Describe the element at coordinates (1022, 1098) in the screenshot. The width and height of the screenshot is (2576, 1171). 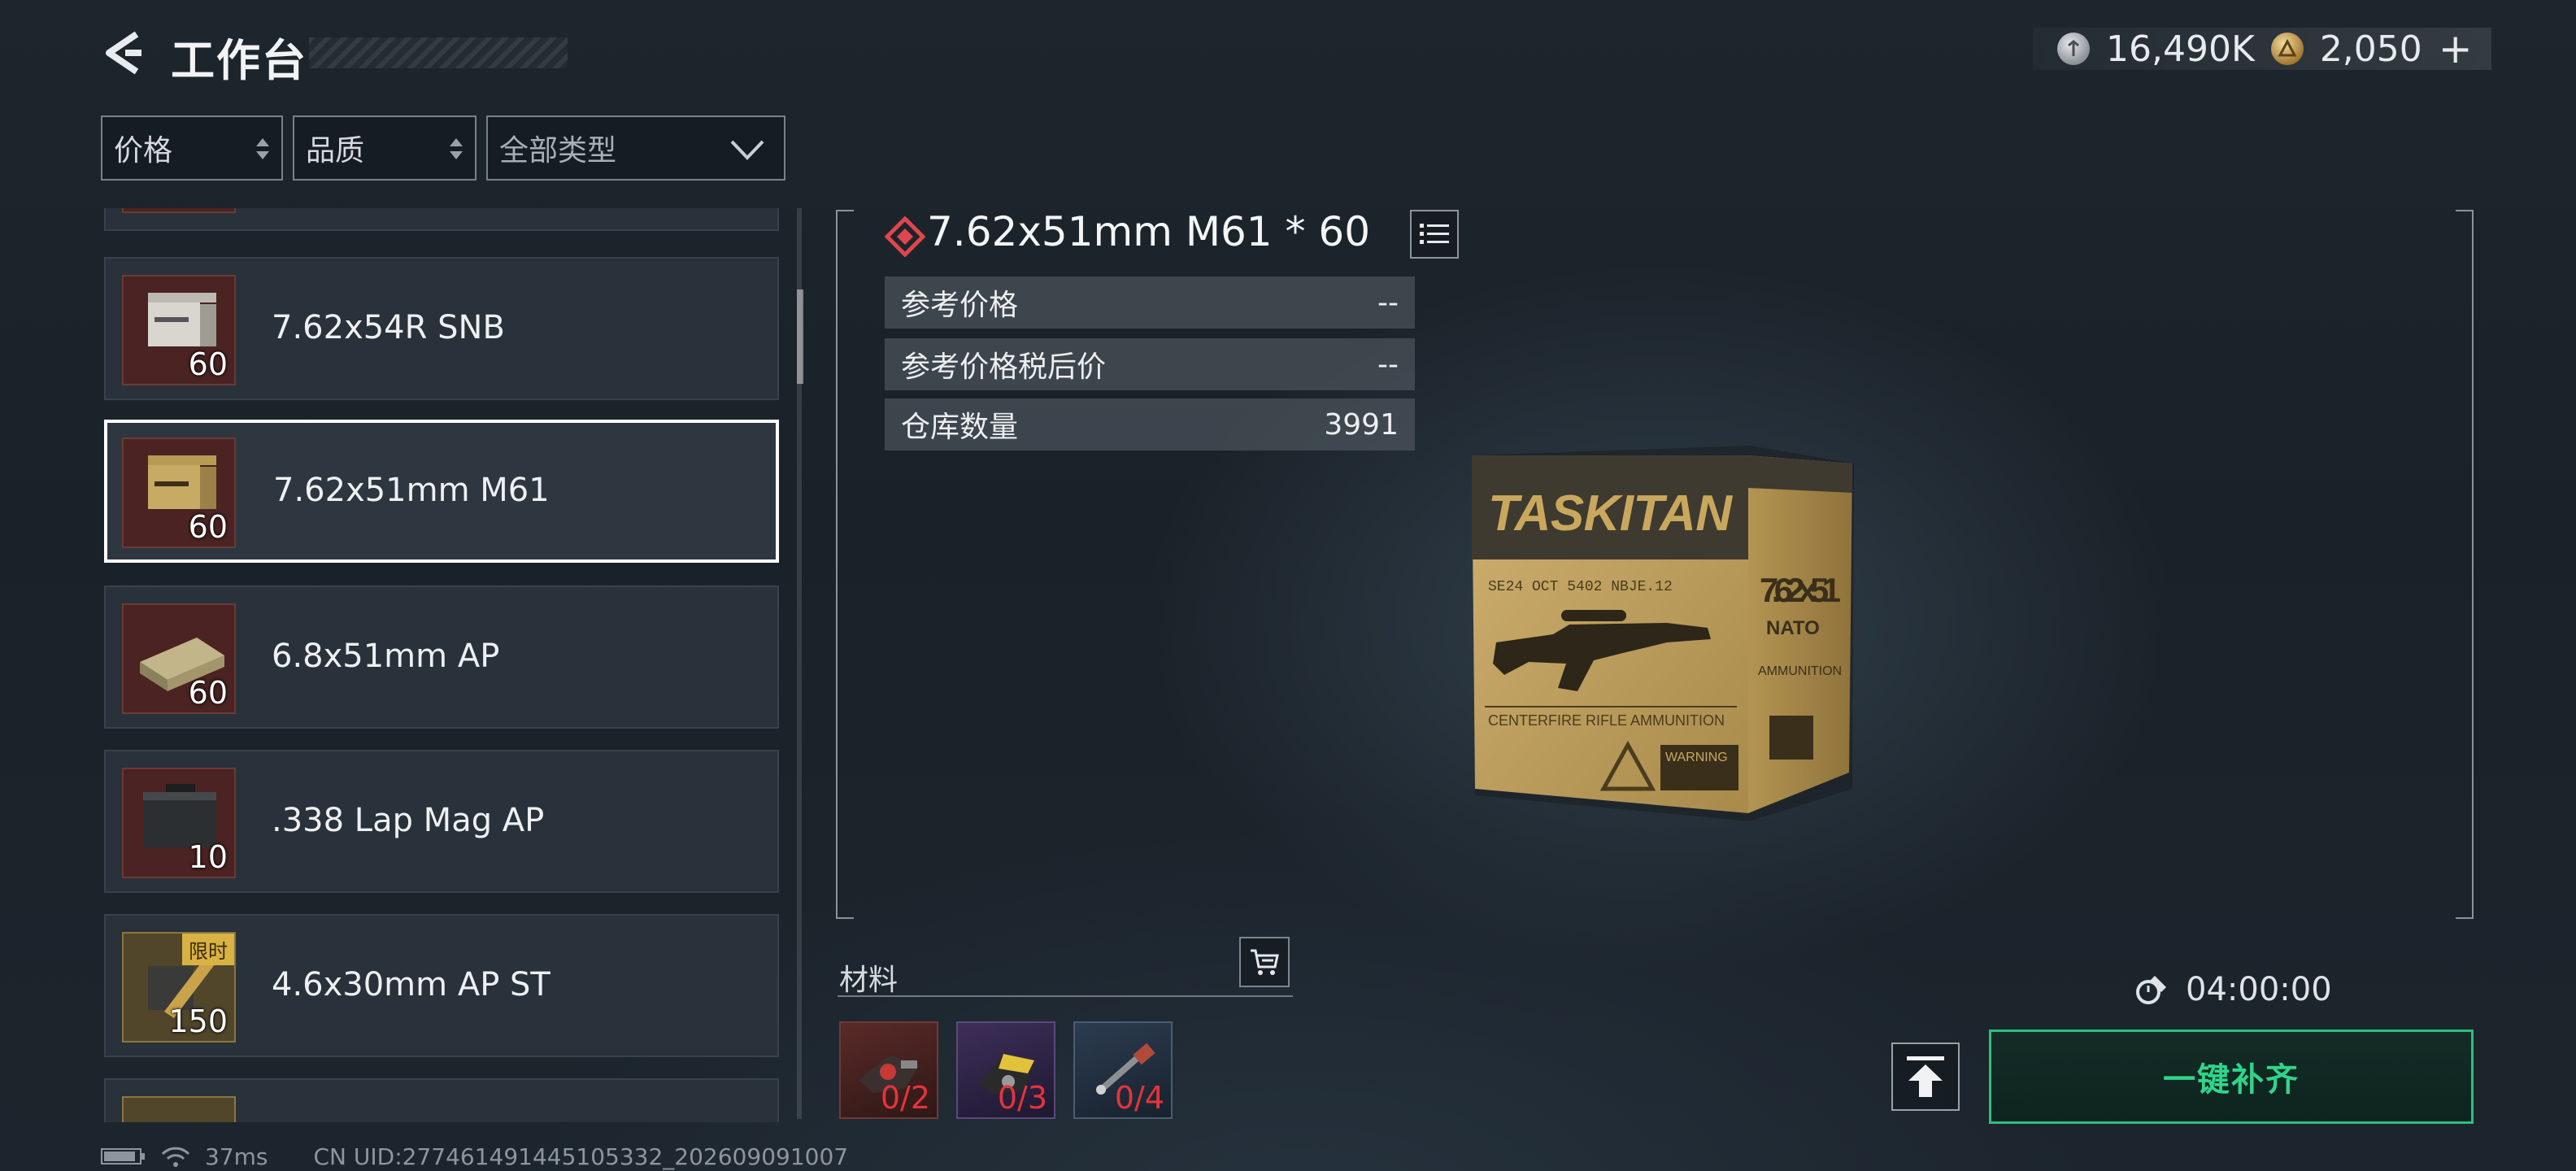
I see `material-count: 0/3` at that location.